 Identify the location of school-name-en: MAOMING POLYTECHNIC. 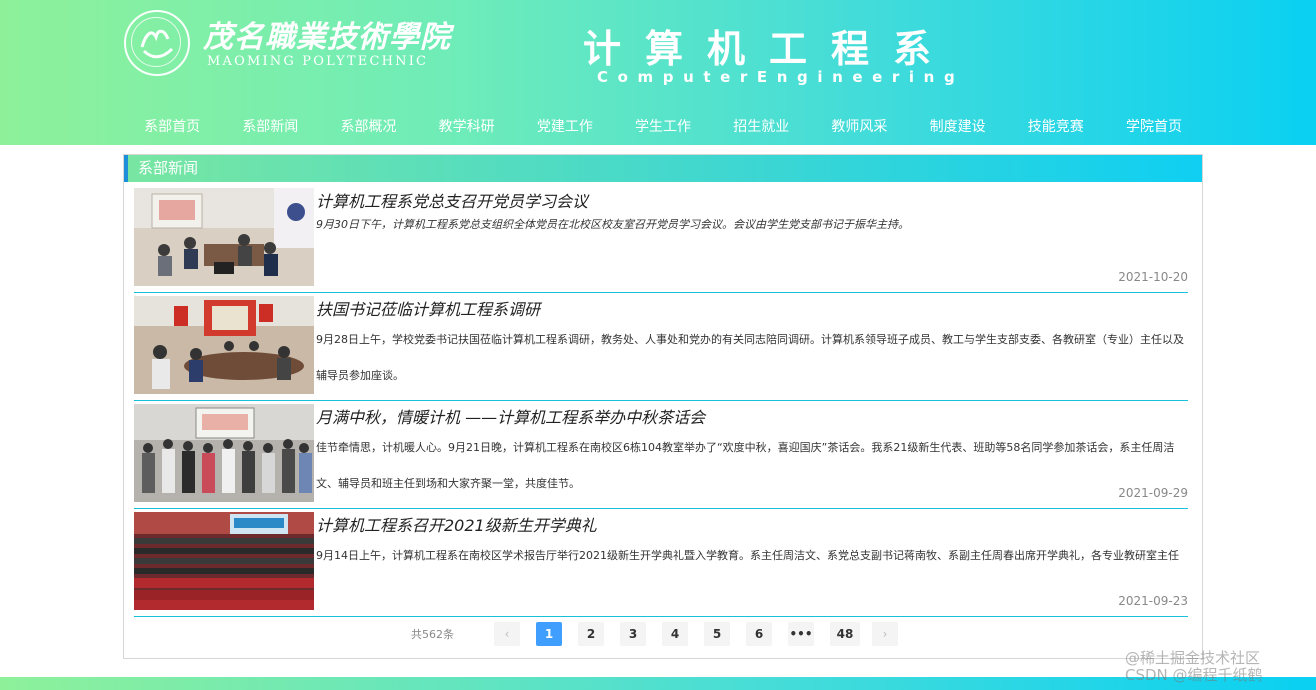
(318, 61).